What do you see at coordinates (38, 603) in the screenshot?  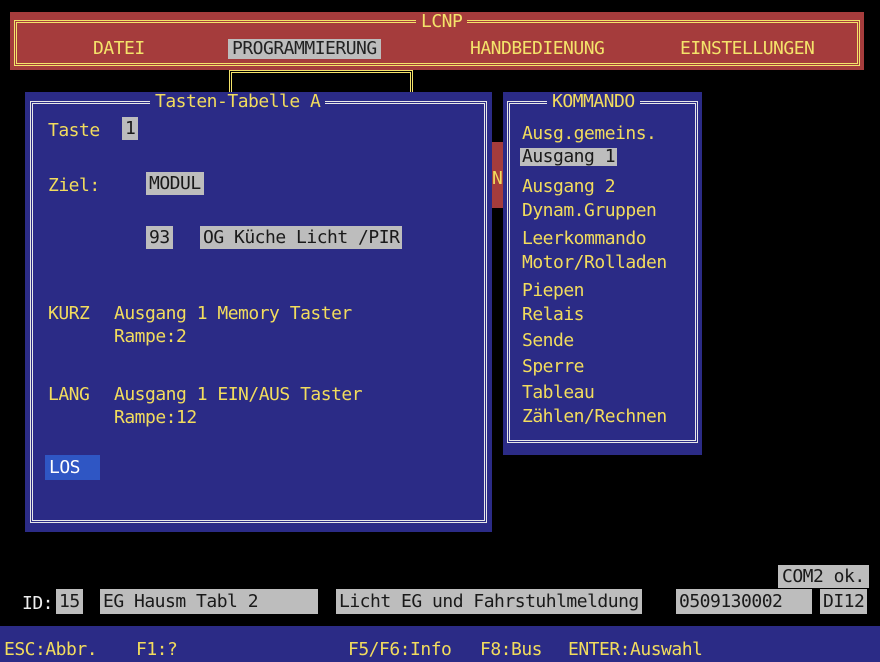 I see `id-label: ID:` at bounding box center [38, 603].